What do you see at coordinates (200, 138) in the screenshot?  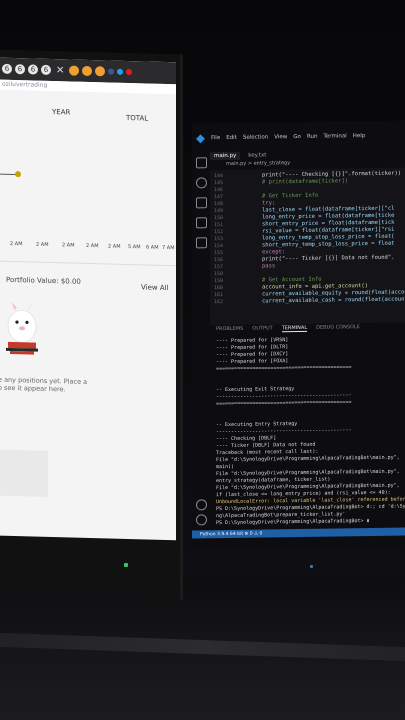 I see `vscode-logo-icon` at bounding box center [200, 138].